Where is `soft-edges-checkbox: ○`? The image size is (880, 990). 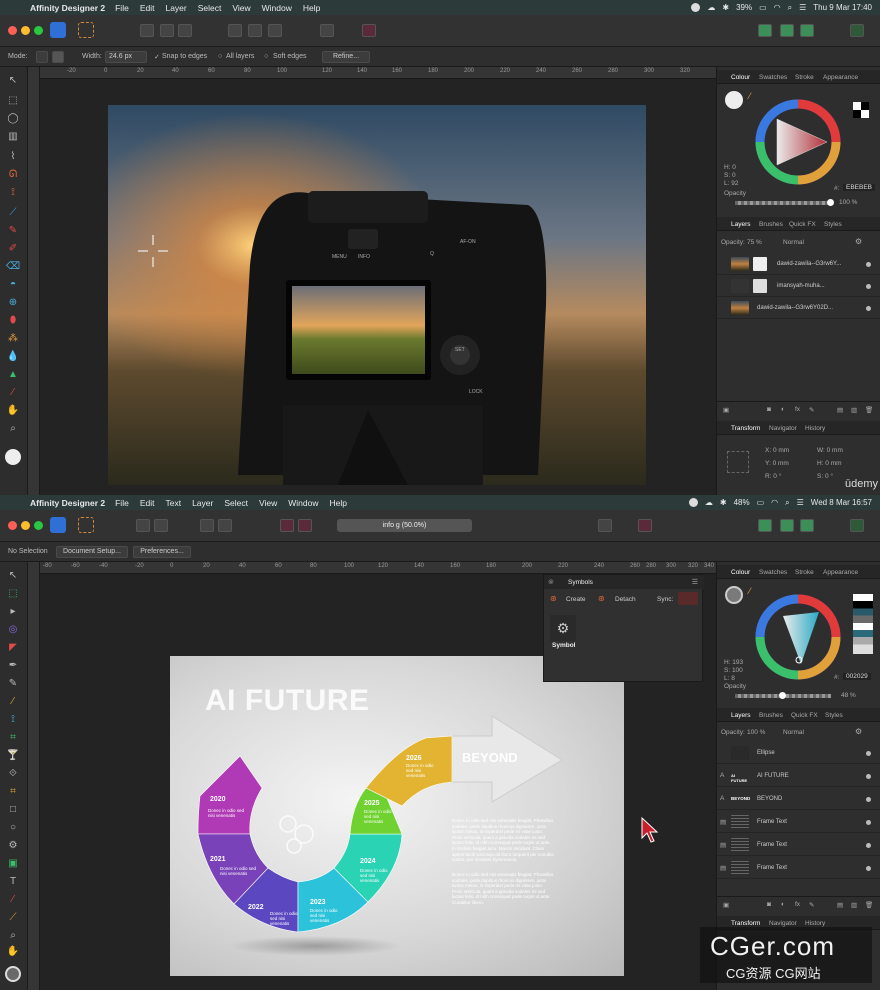
soft-edges-checkbox: ○ is located at coordinates (266, 56).